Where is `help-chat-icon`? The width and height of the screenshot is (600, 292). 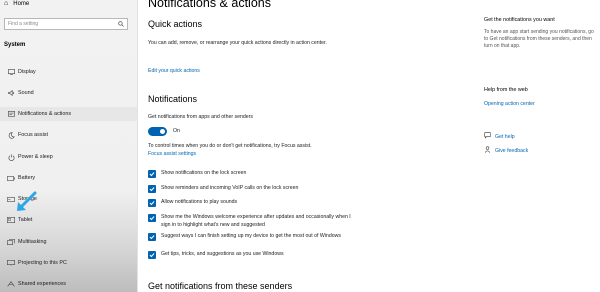
help-chat-icon is located at coordinates (487, 136).